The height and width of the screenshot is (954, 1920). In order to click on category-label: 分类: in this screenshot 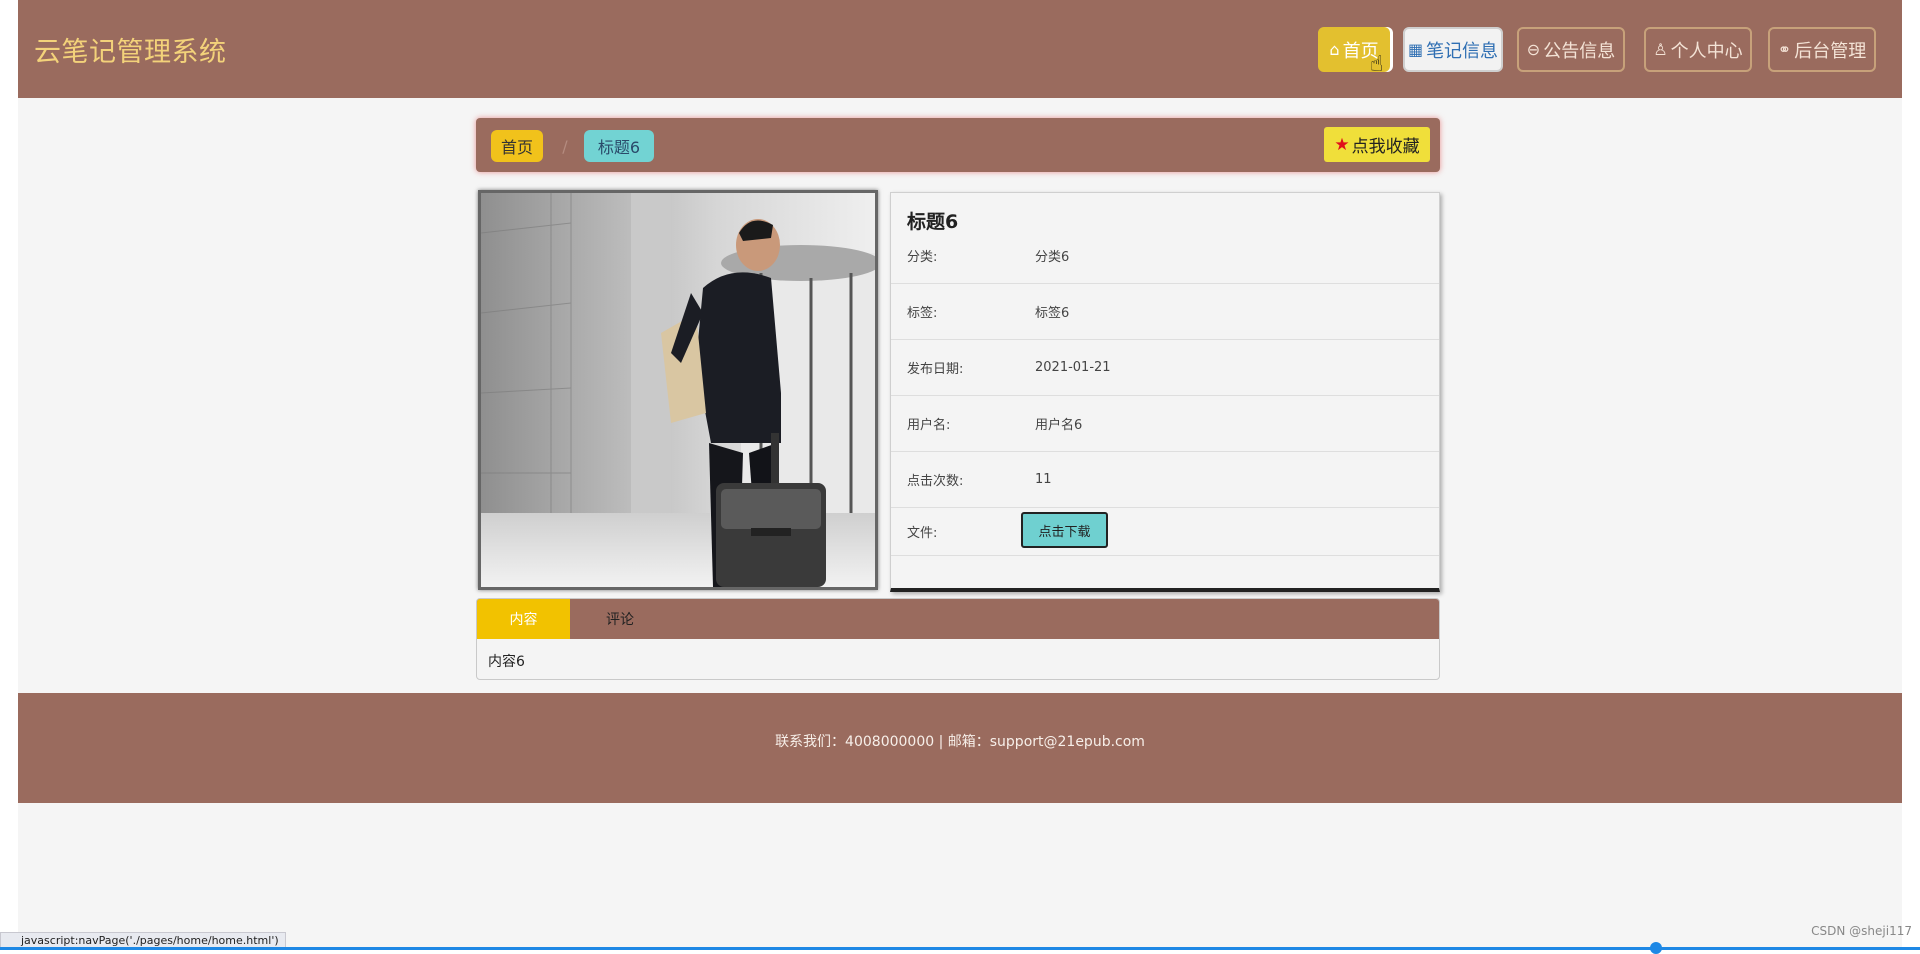, I will do `click(922, 257)`.